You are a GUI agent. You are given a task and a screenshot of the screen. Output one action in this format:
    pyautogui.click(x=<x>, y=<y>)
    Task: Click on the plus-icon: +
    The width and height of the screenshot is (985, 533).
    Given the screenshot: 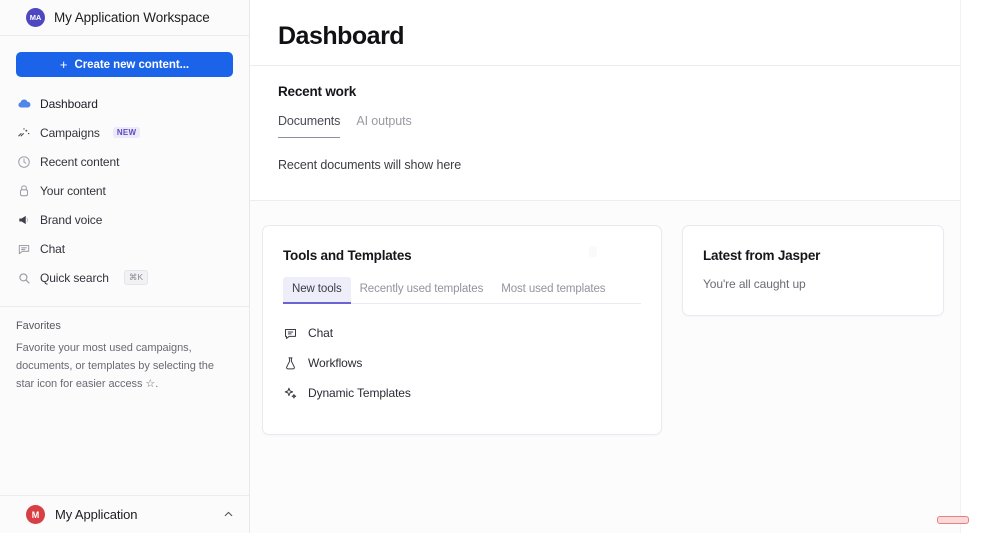 What is the action you would take?
    pyautogui.click(x=63, y=64)
    